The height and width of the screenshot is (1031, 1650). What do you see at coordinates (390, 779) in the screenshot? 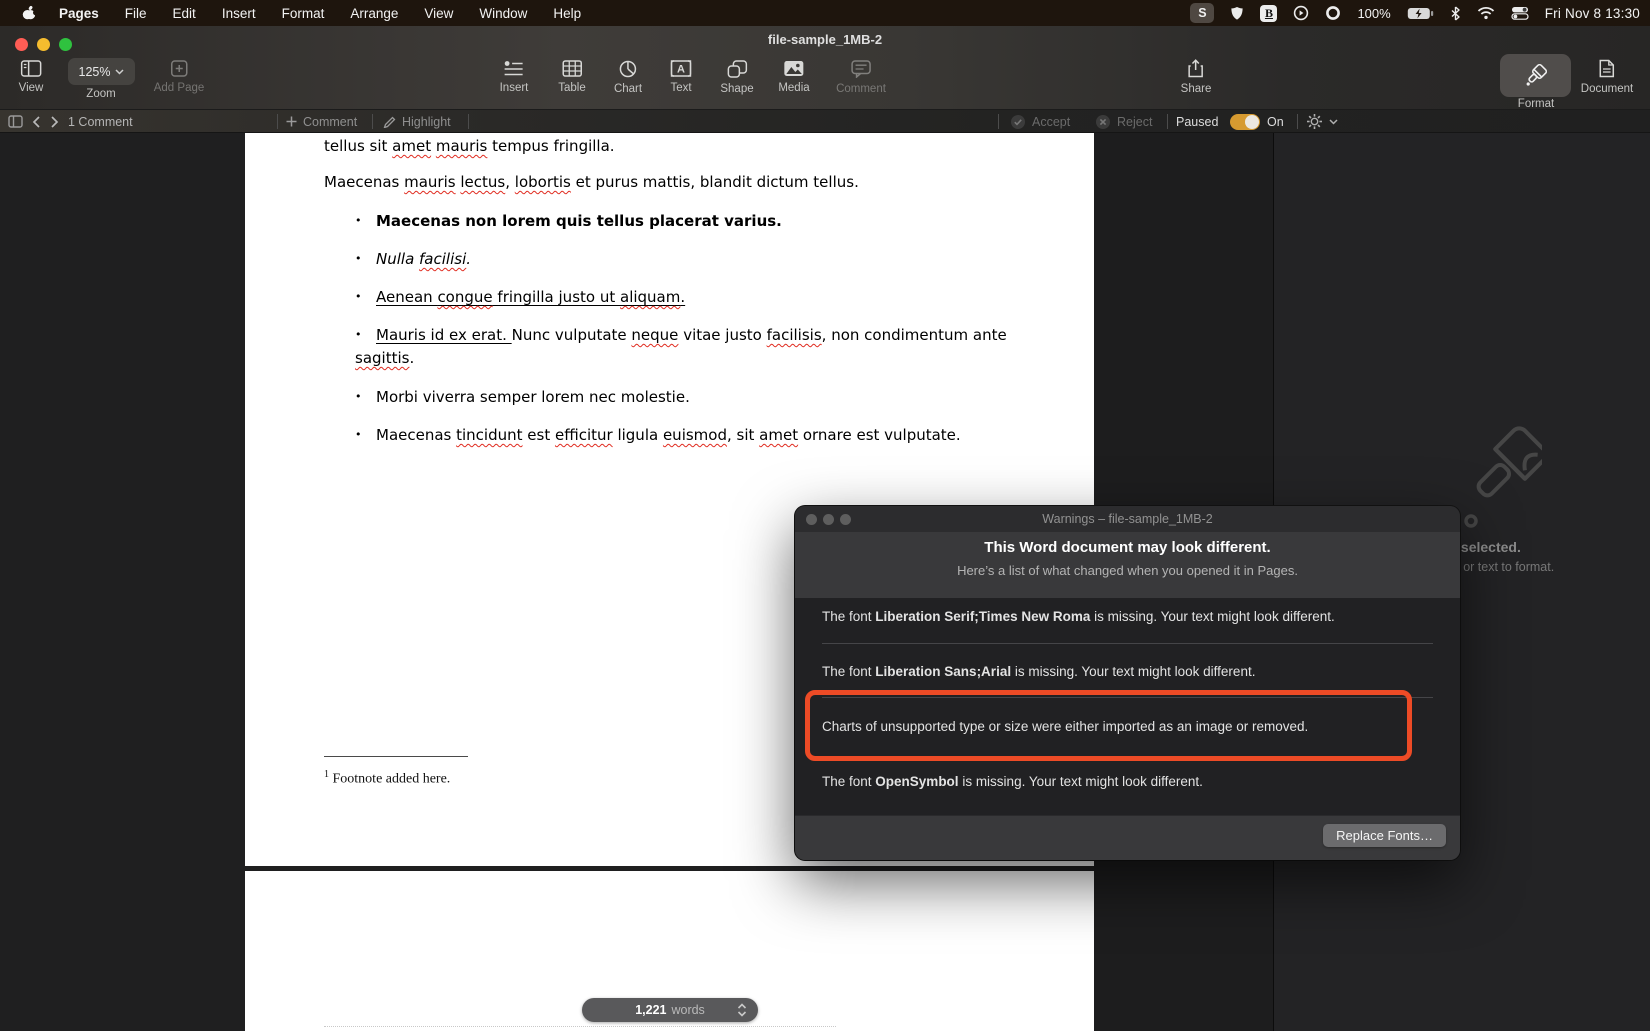
I see `footnote-text: Footnote added here.` at bounding box center [390, 779].